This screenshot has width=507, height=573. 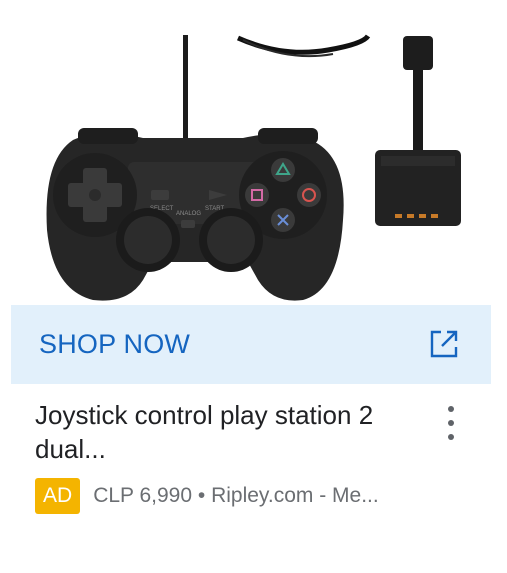 What do you see at coordinates (251, 344) in the screenshot?
I see `shop-now-button: SHOP NOW` at bounding box center [251, 344].